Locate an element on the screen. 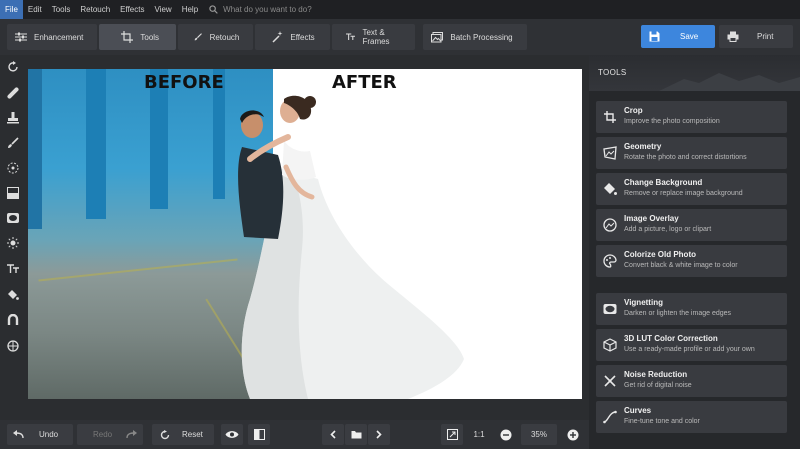  radial-icon is located at coordinates (13, 168).